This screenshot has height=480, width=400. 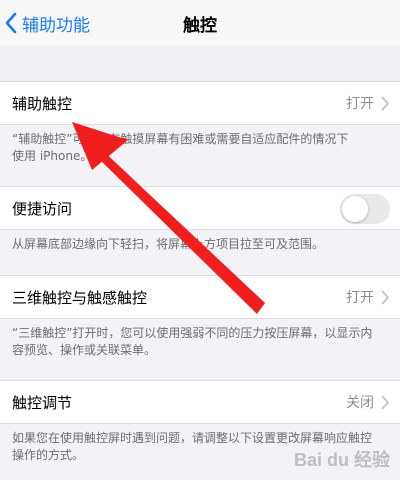 I want to click on reachability-toggle, so click(x=365, y=209).